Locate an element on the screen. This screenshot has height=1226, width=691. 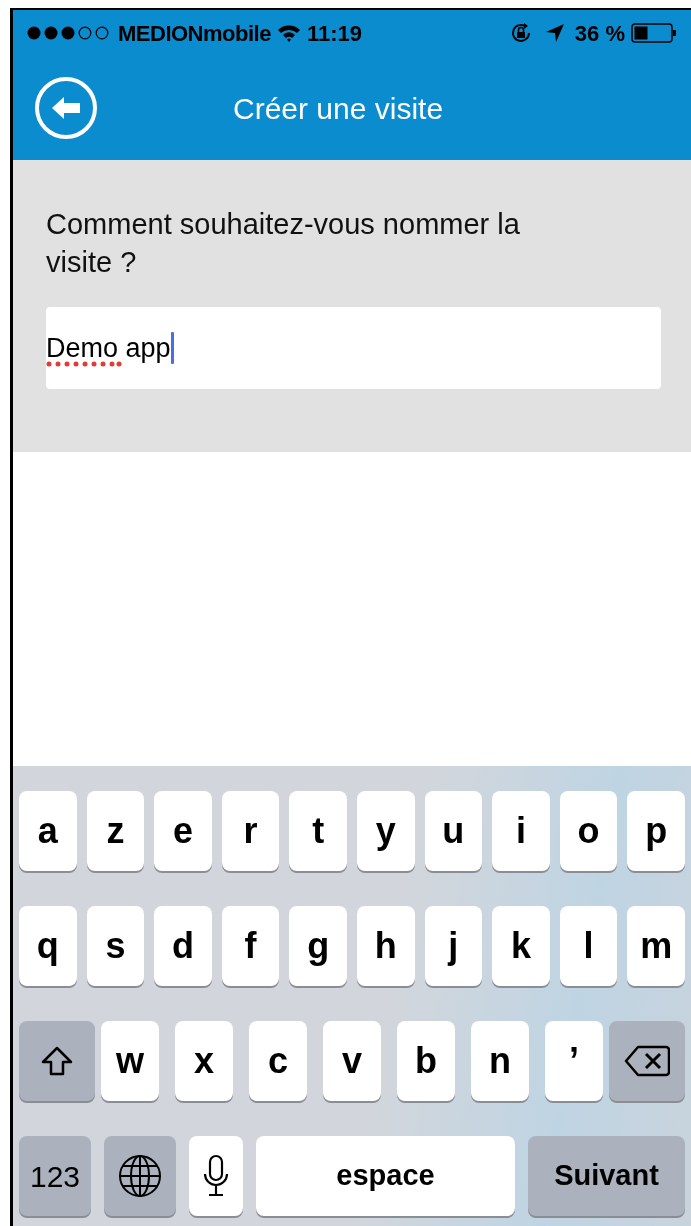
shift-key is located at coordinates (57, 1061).